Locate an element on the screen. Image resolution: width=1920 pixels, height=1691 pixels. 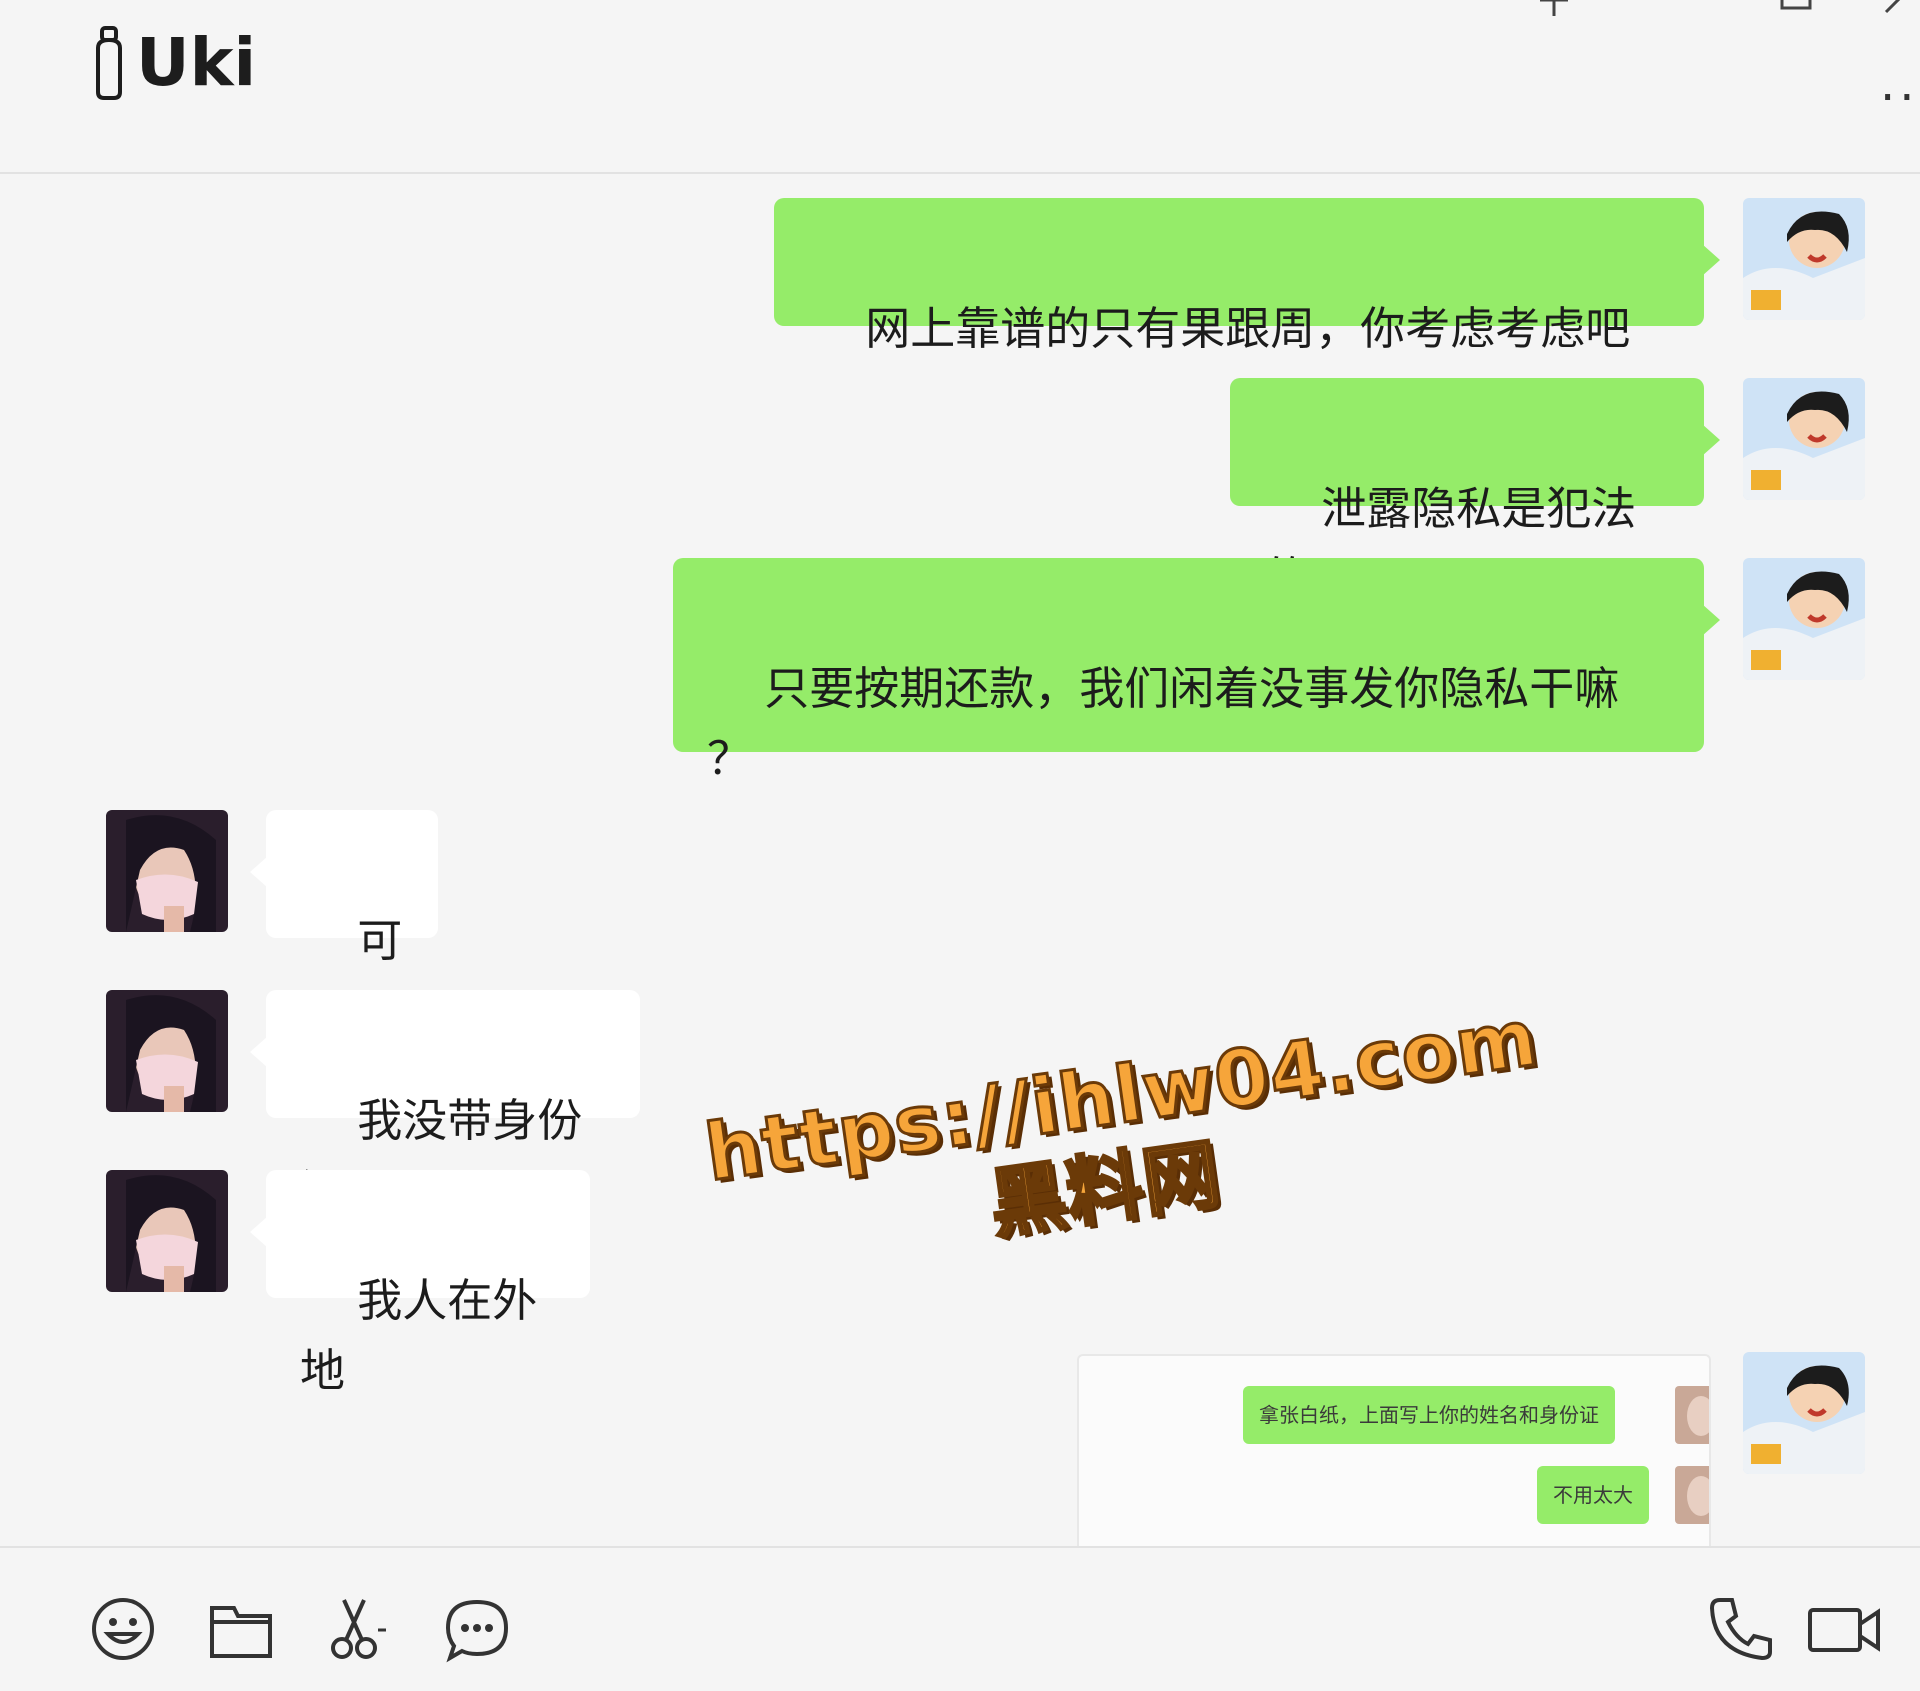
thumbnail-text: 拿张白纸，上面写上你的姓名和身份证 is located at coordinates (1429, 1415).